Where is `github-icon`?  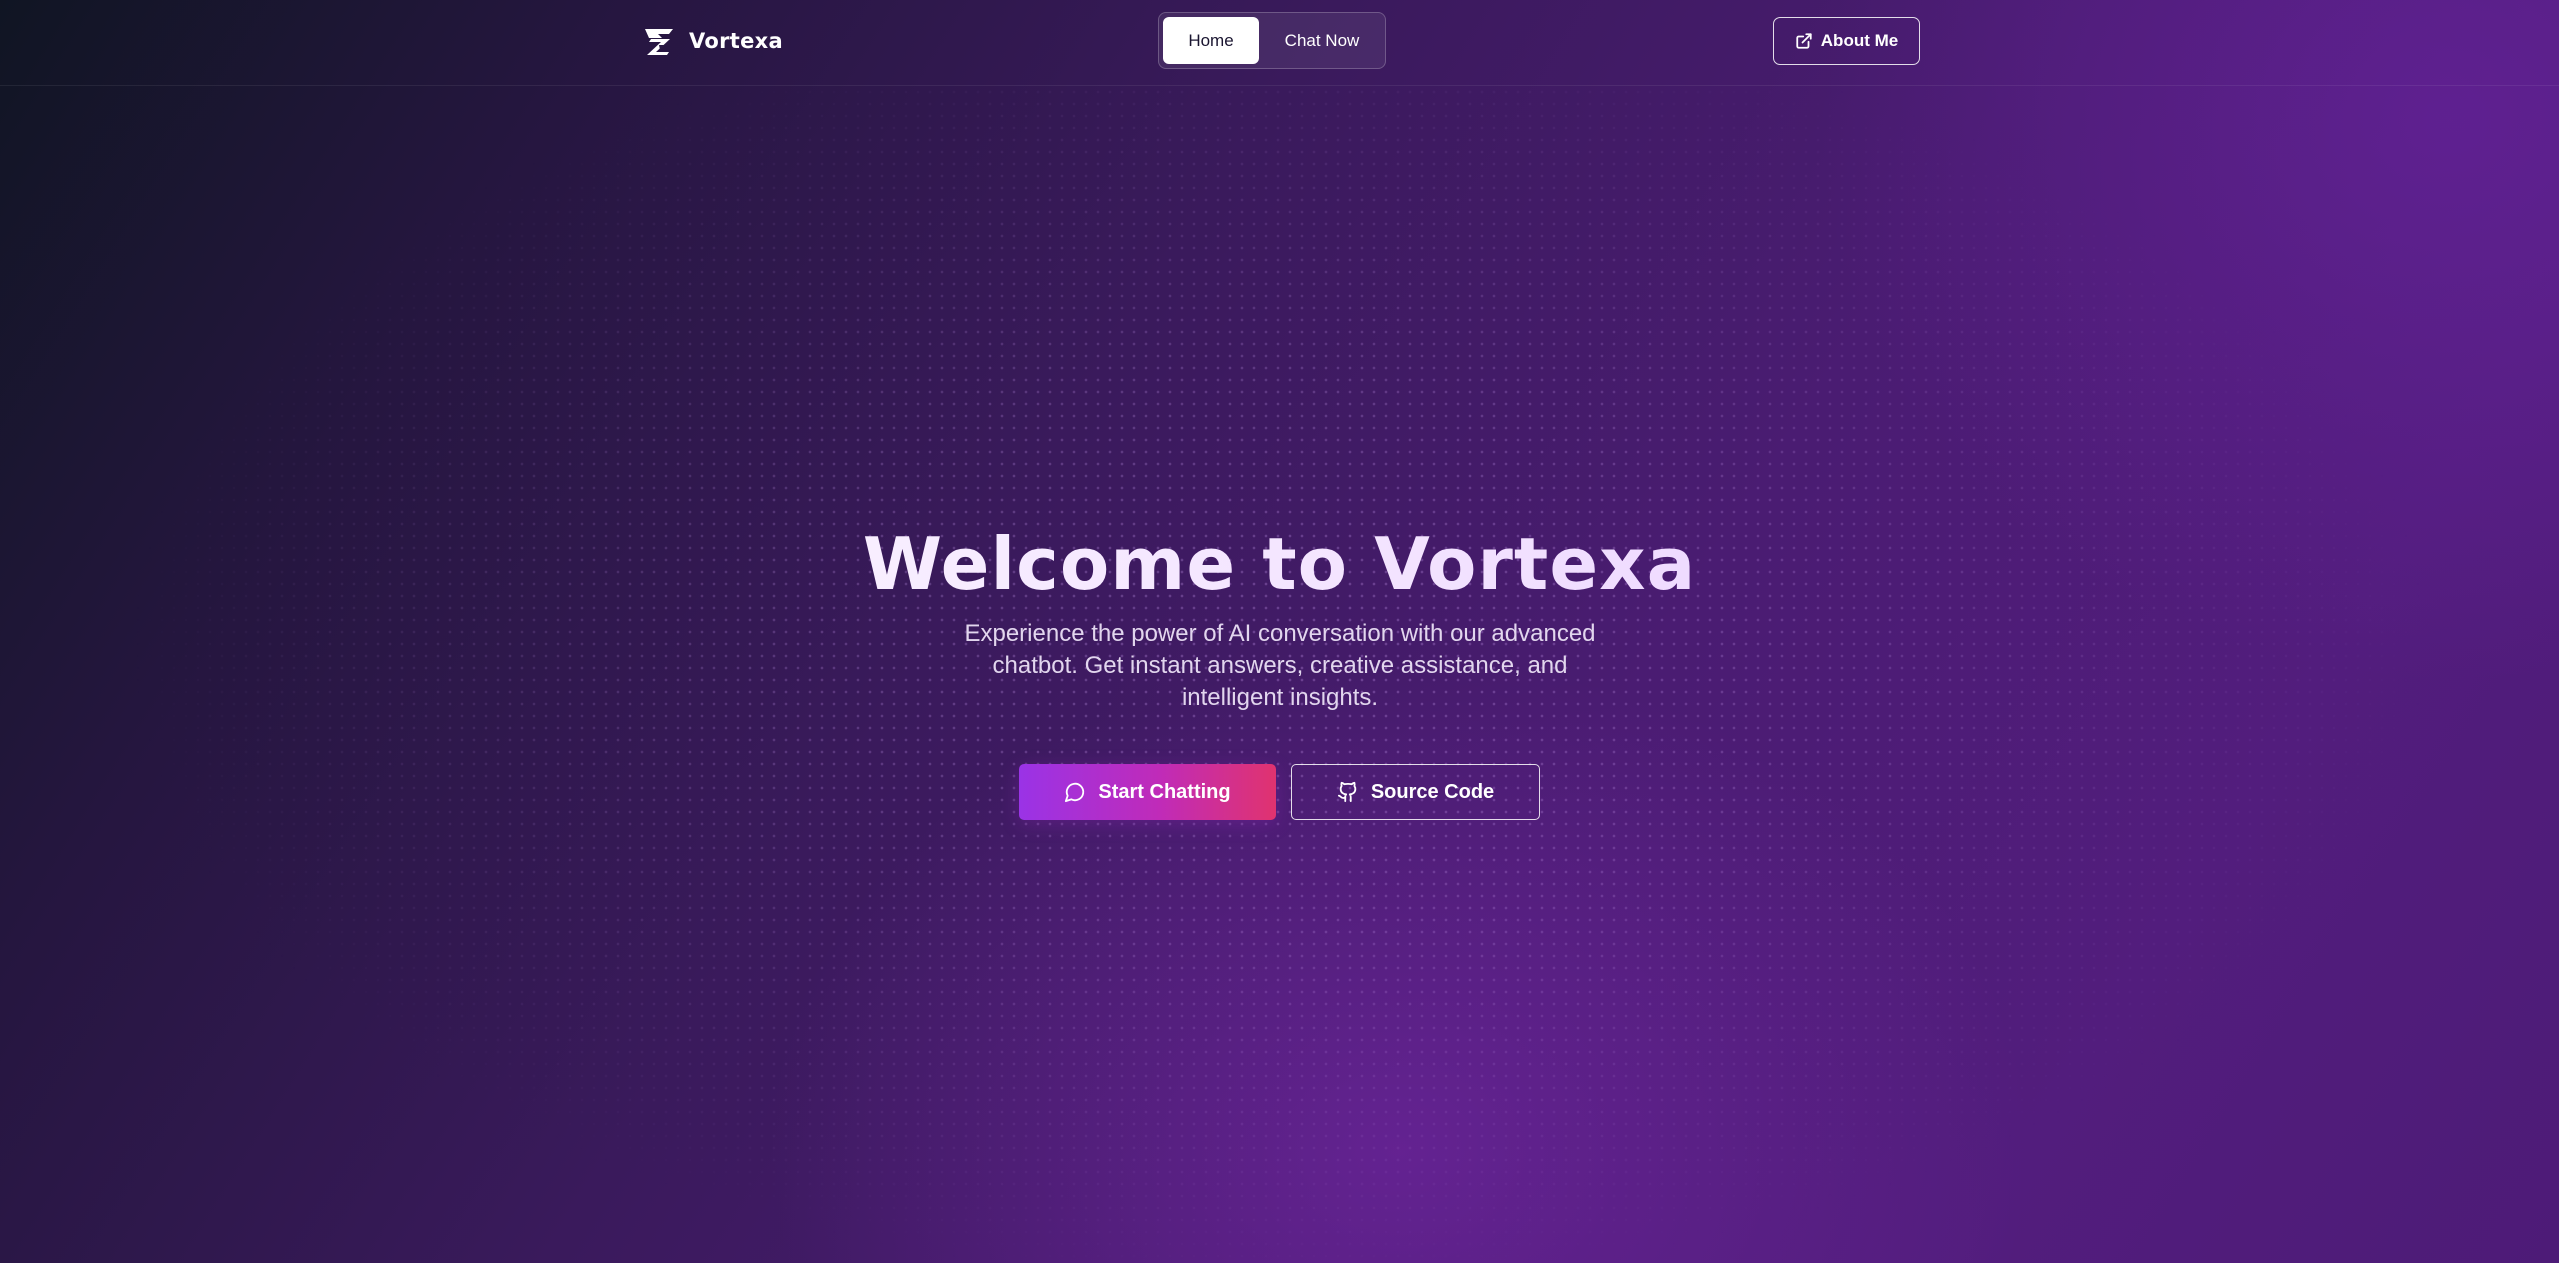 github-icon is located at coordinates (1348, 792).